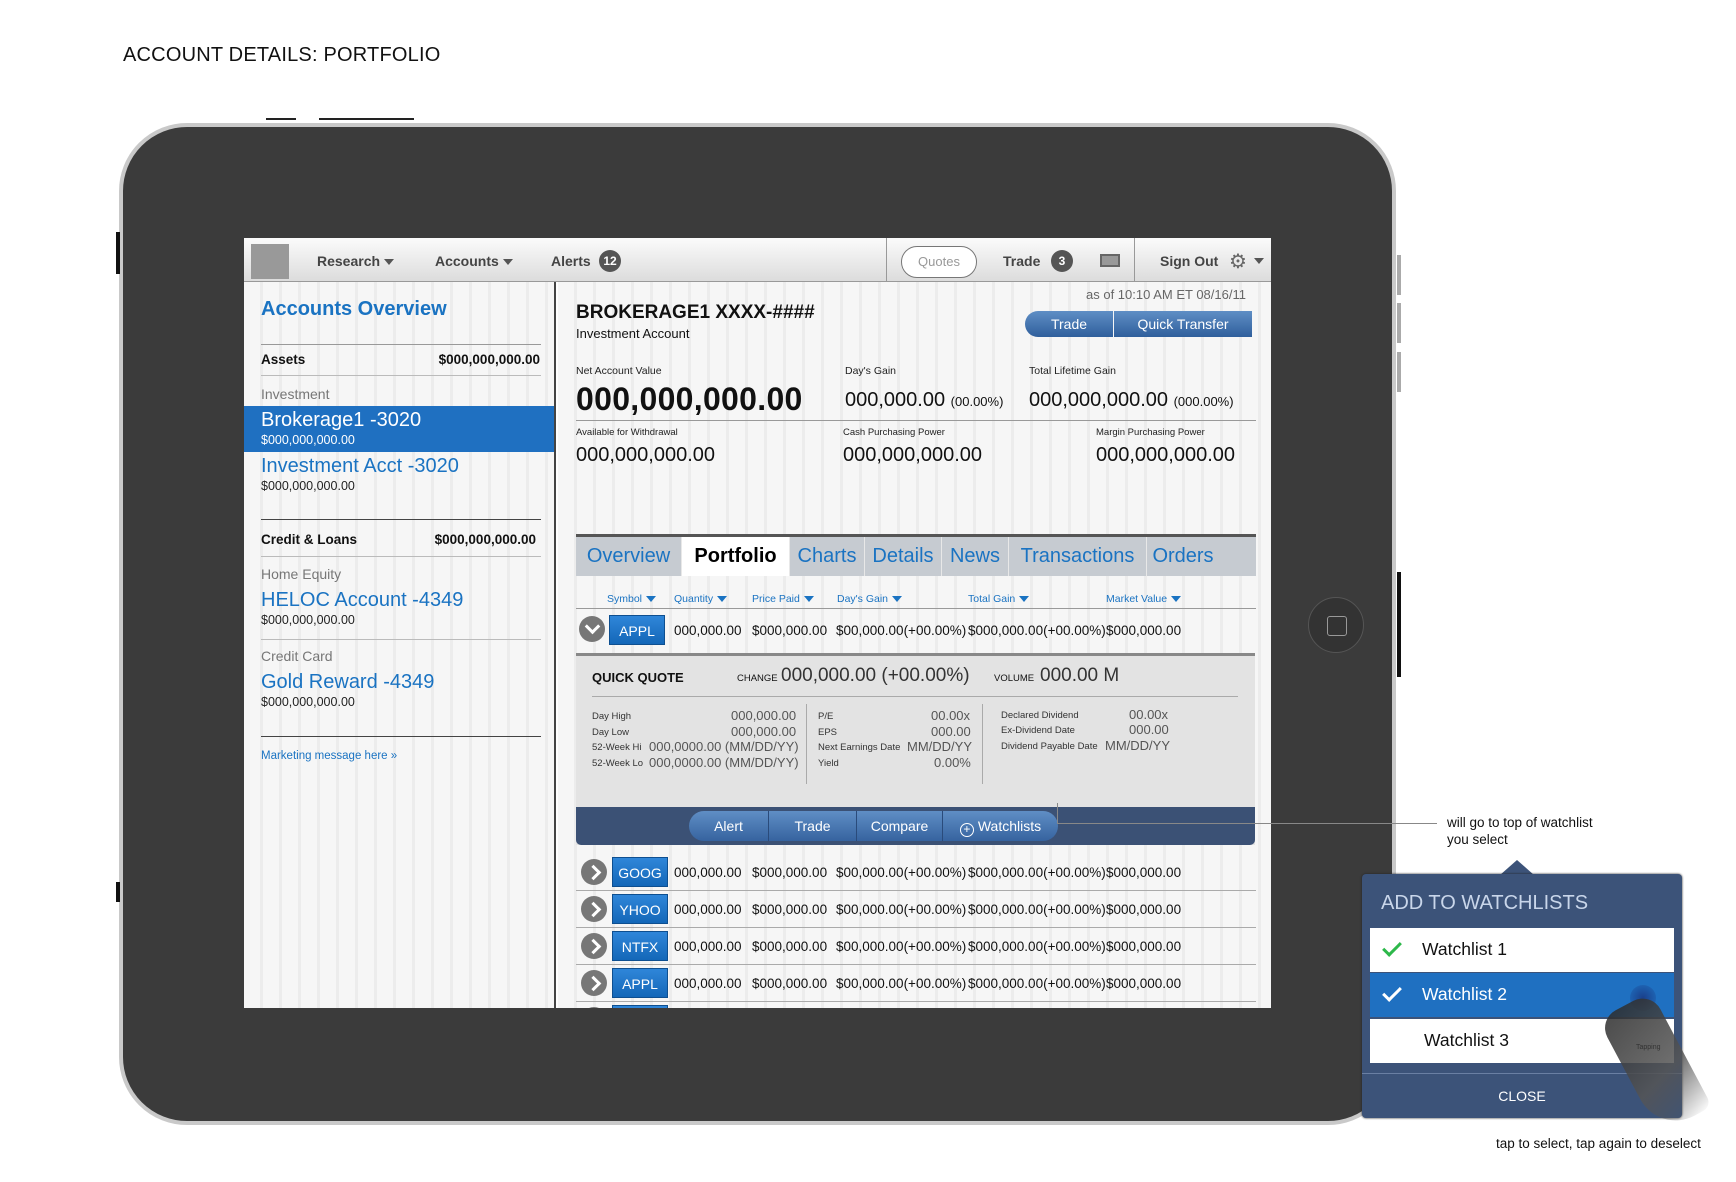  I want to click on tab-charts: Charts, so click(827, 556).